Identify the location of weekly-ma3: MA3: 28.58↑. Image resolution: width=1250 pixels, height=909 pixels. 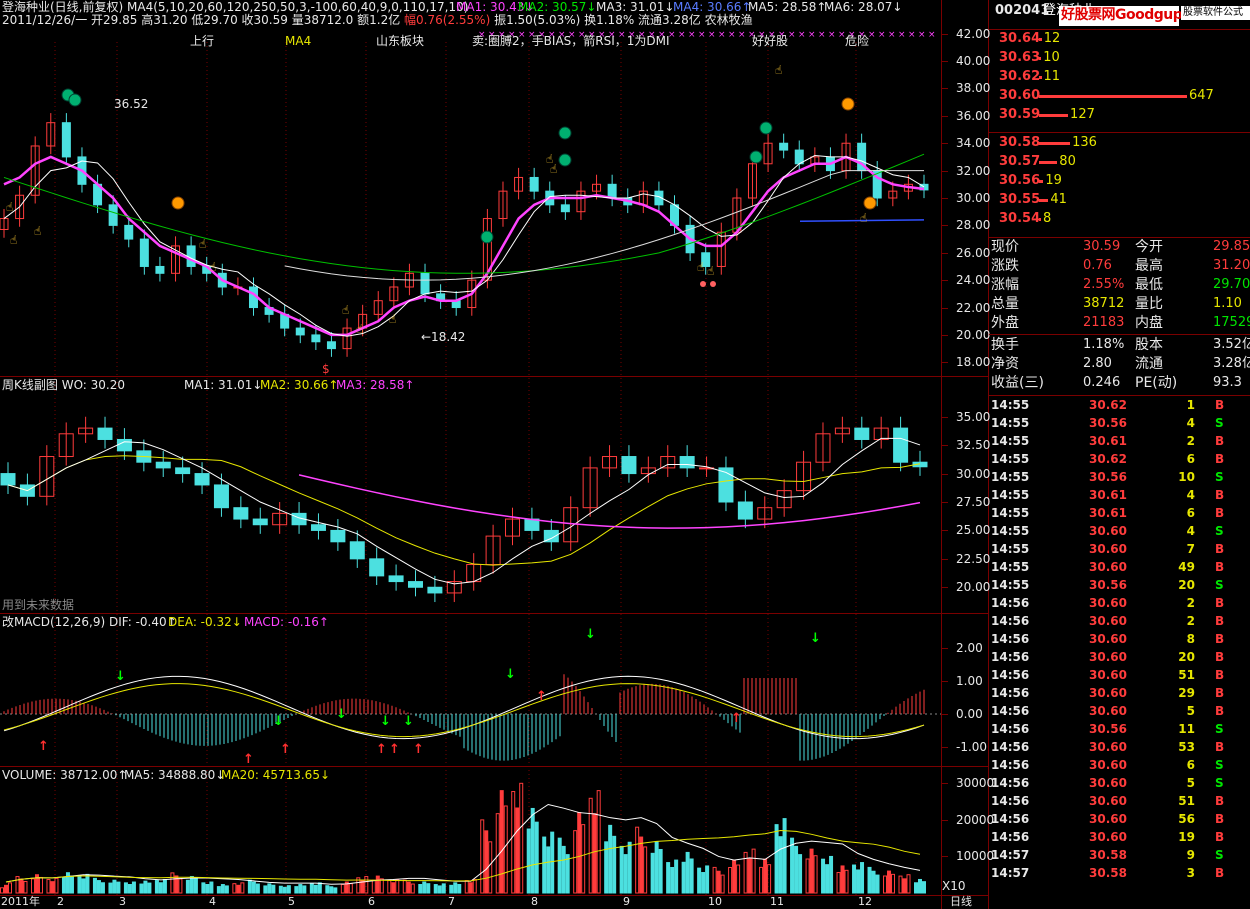
(375, 385).